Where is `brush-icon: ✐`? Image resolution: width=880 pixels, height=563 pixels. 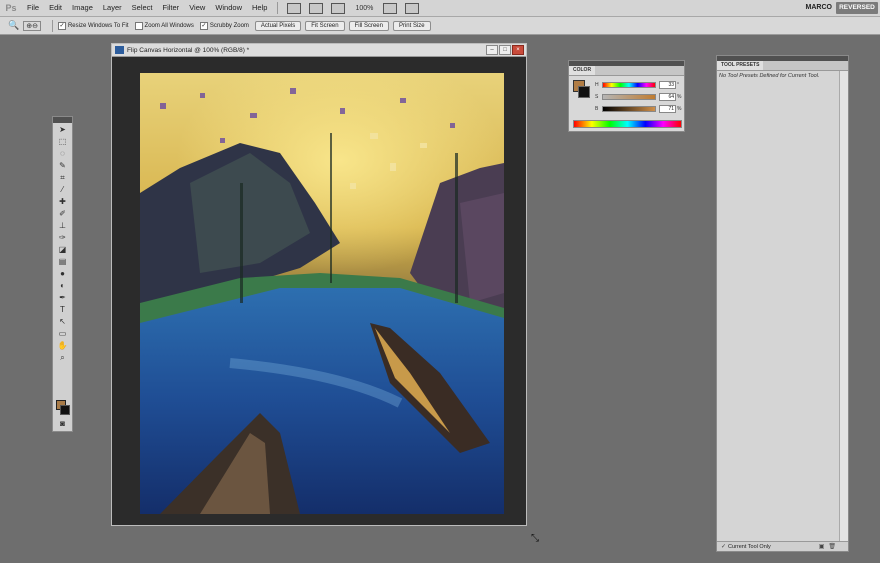 brush-icon: ✐ is located at coordinates (62, 213).